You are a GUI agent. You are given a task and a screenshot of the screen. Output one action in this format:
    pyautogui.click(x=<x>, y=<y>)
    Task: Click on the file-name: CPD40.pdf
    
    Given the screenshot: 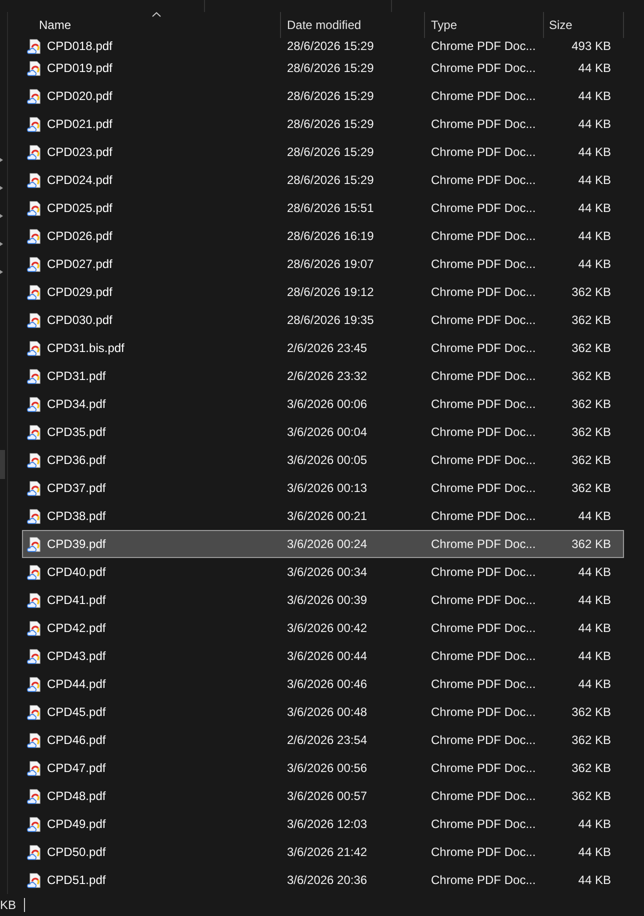 What is the action you would take?
    pyautogui.click(x=76, y=572)
    